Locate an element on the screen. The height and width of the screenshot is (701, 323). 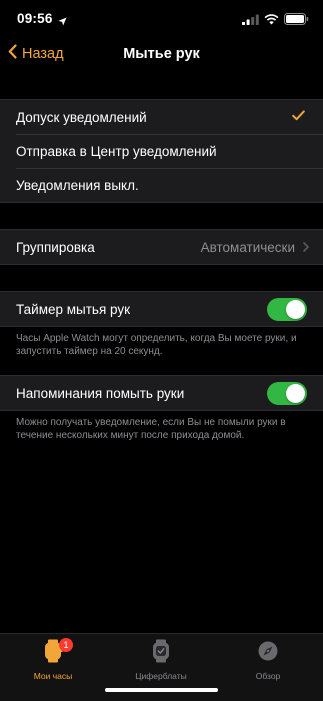
handwashing-timer-row: Таймер мытья рук is located at coordinates (161, 309).